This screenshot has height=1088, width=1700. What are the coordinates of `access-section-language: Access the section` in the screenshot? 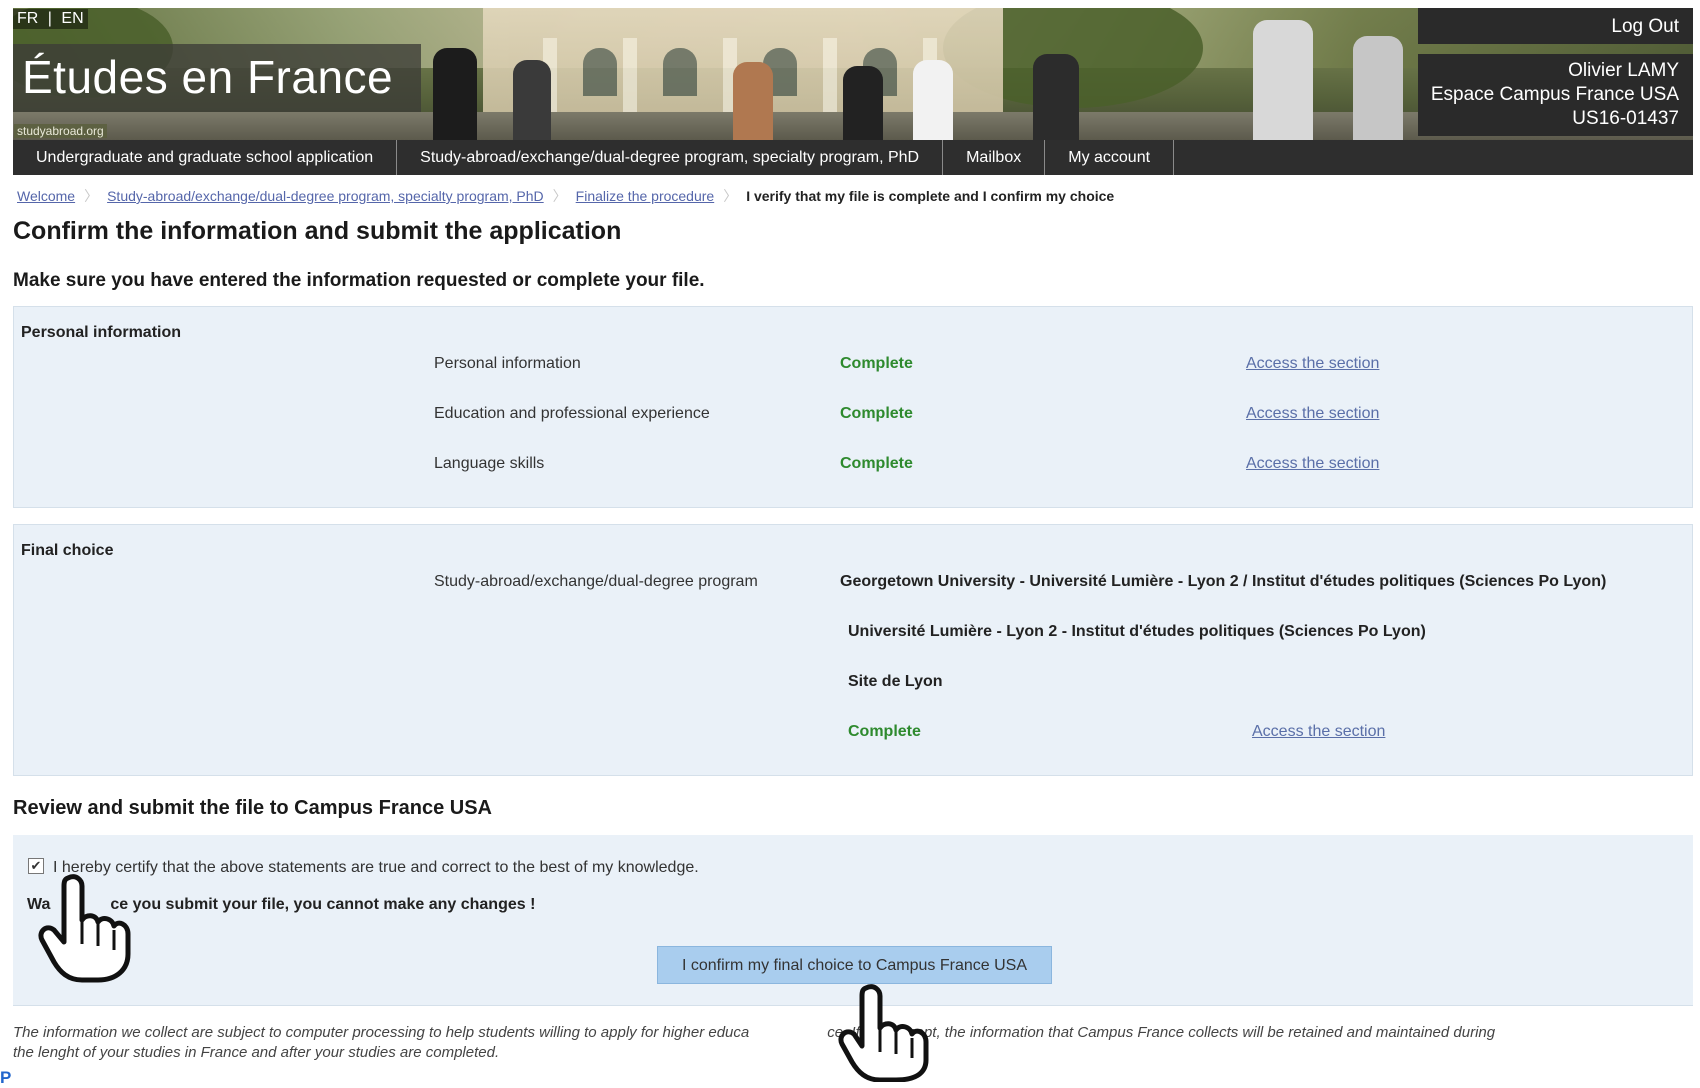 It's located at (1312, 464).